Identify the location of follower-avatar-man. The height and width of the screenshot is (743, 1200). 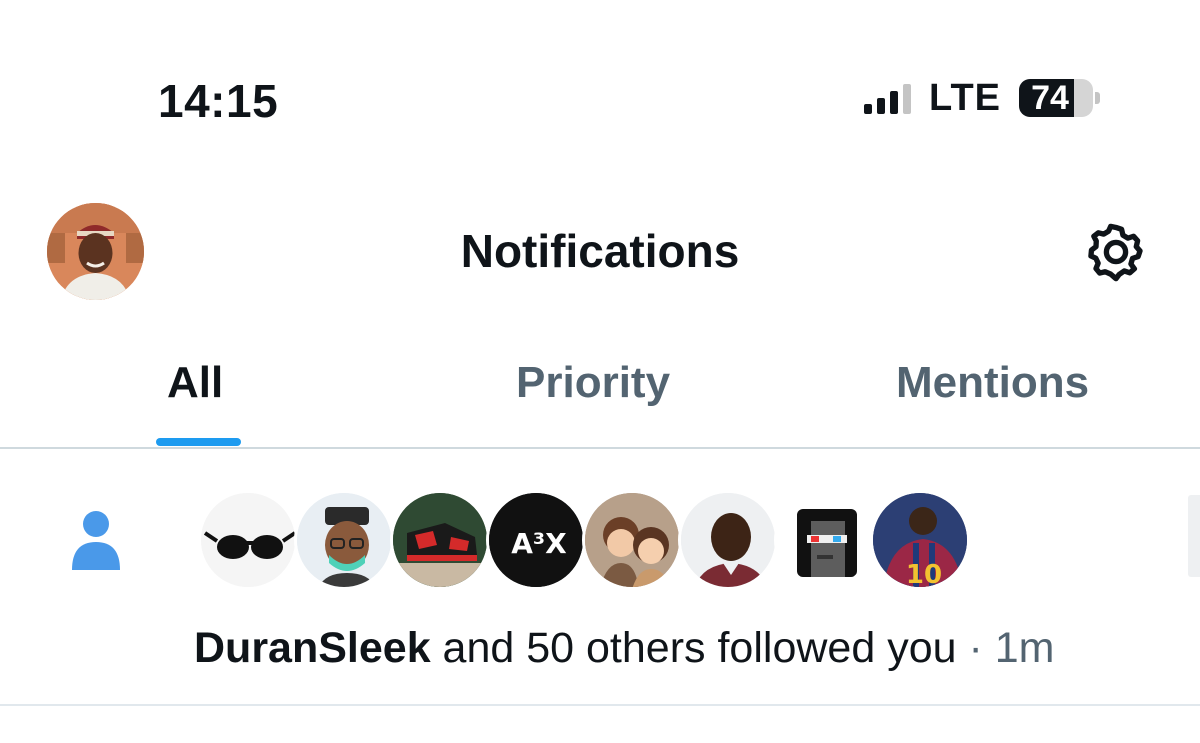
(728, 540).